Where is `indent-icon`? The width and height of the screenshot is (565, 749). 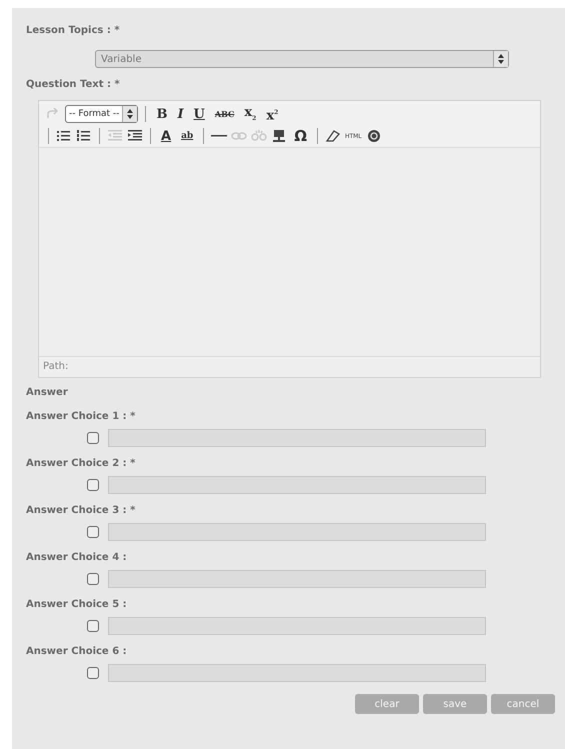
indent-icon is located at coordinates (135, 136).